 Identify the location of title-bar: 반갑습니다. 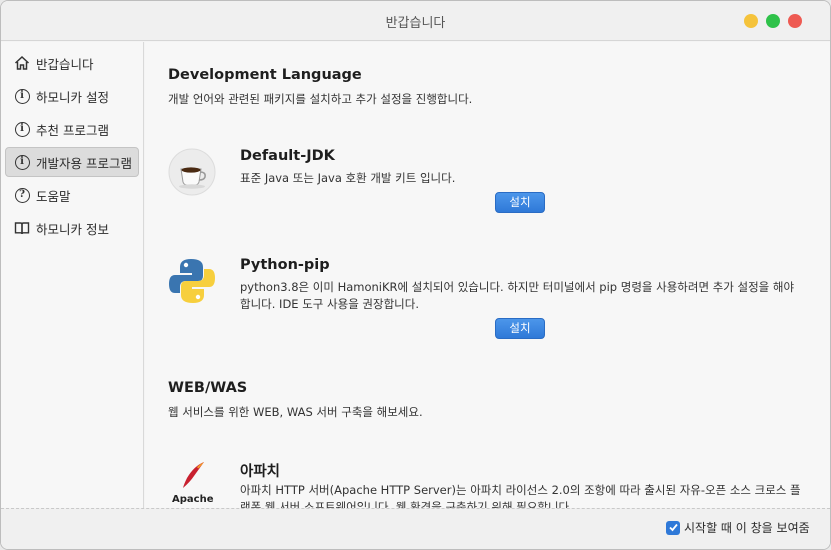
(415, 21).